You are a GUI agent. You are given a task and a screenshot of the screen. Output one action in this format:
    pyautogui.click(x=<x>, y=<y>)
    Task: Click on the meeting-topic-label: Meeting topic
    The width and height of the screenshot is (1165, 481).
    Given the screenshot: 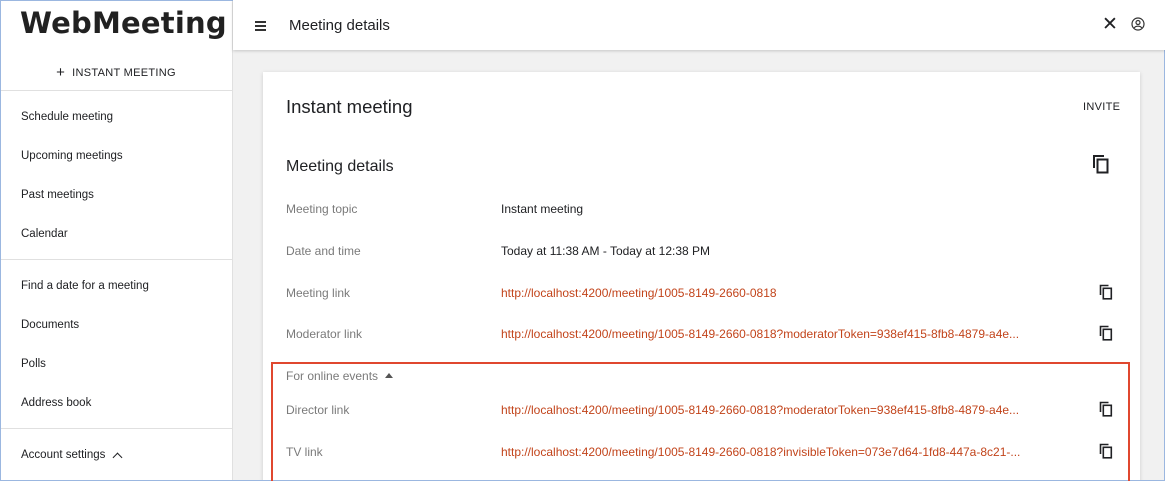 What is the action you would take?
    pyautogui.click(x=322, y=209)
    